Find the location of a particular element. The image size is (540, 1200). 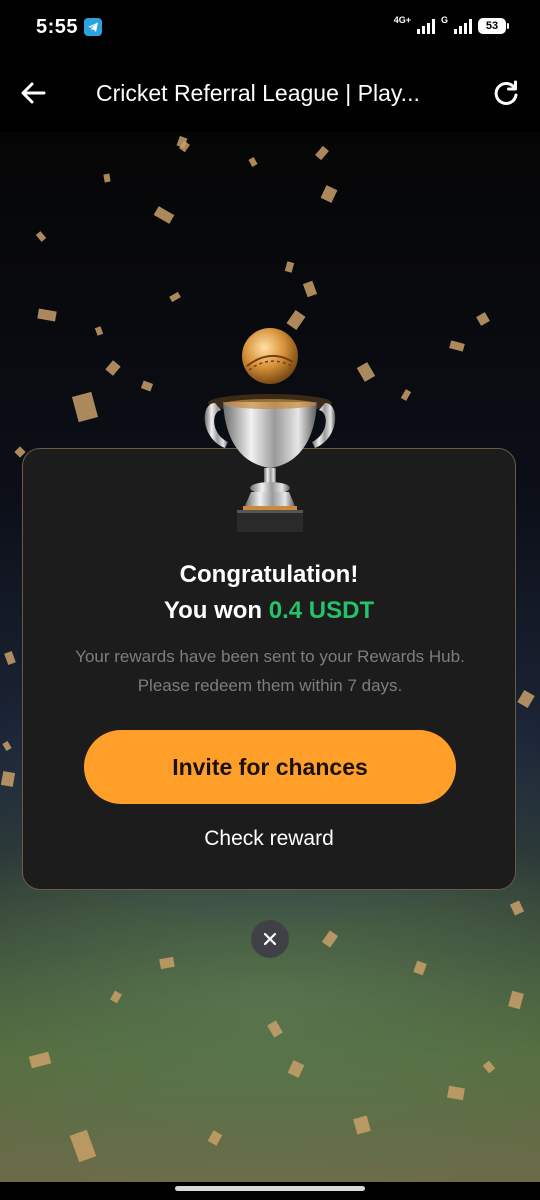

signal-strength-icon is located at coordinates (425, 26).